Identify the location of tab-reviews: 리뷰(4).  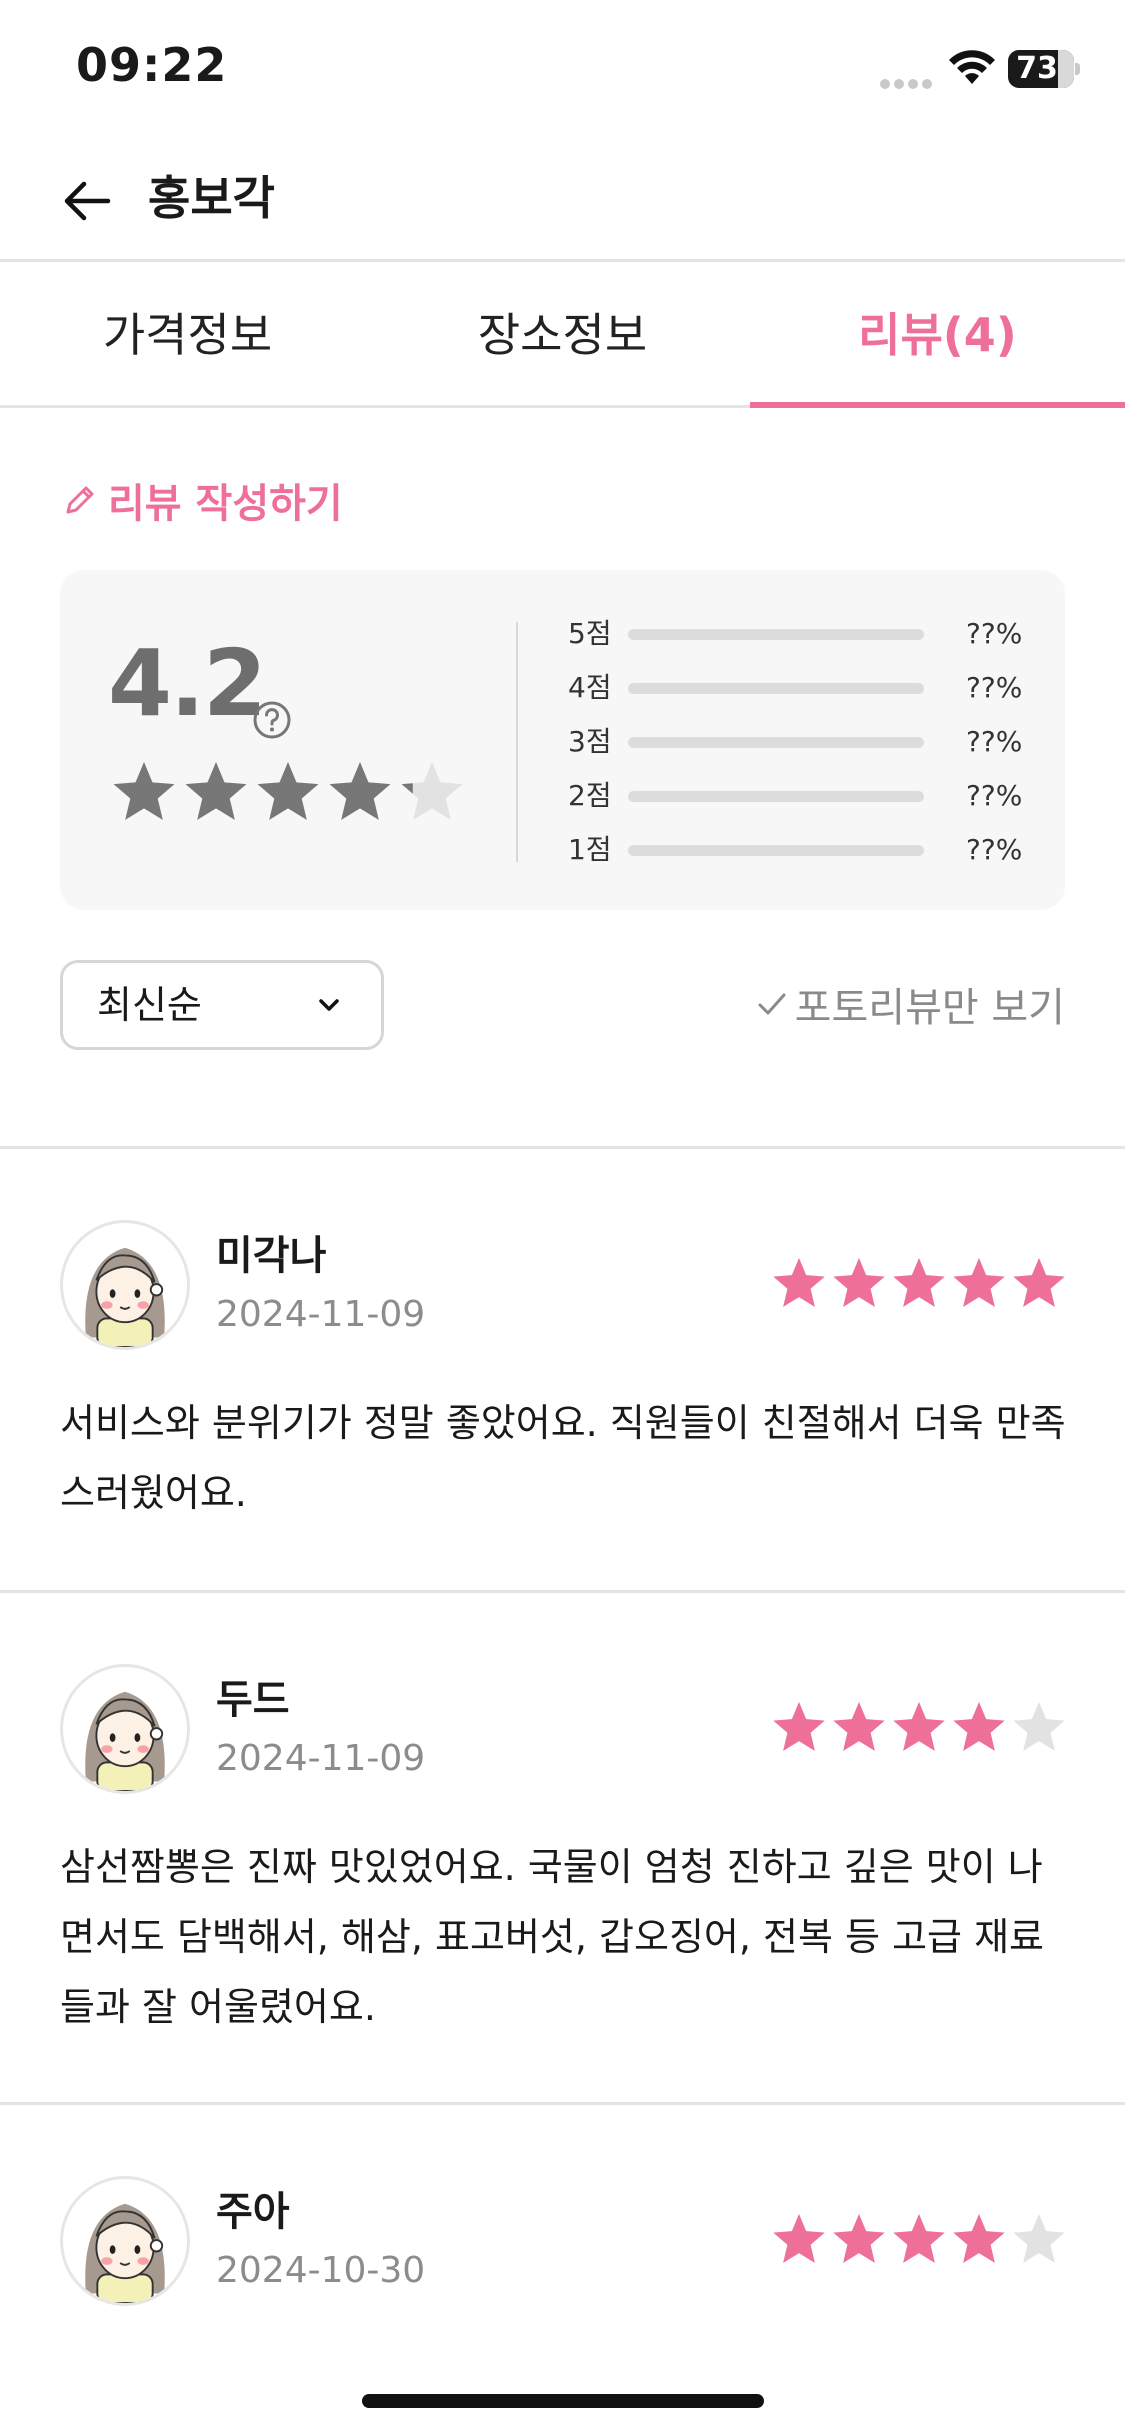
(937, 335).